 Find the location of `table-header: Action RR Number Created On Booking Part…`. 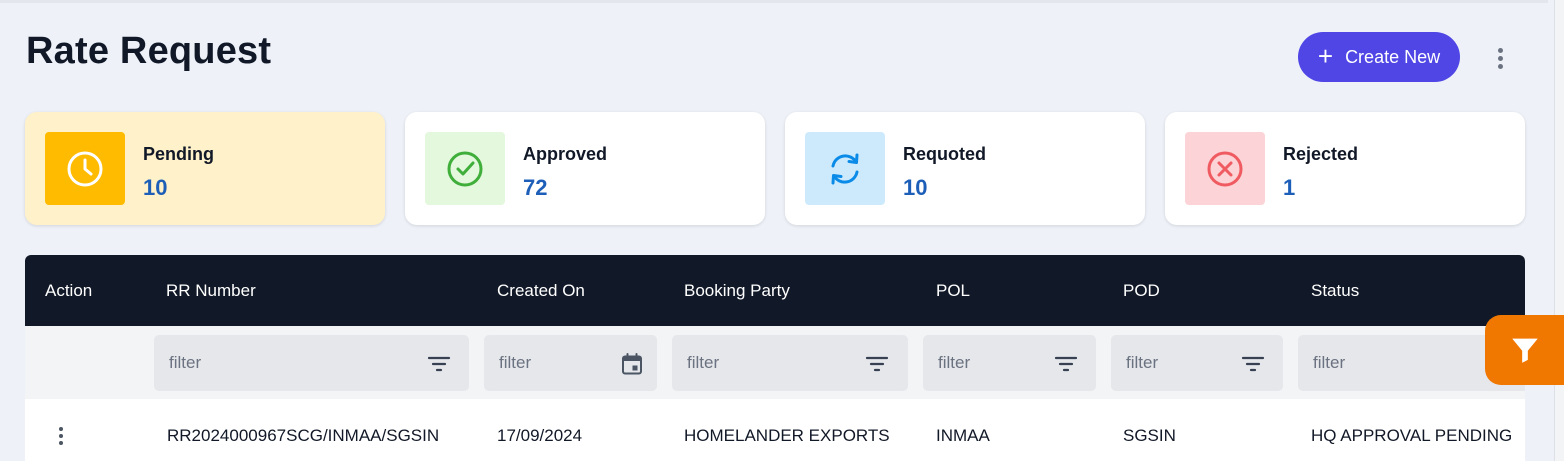

table-header: Action RR Number Created On Booking Part… is located at coordinates (775, 290).